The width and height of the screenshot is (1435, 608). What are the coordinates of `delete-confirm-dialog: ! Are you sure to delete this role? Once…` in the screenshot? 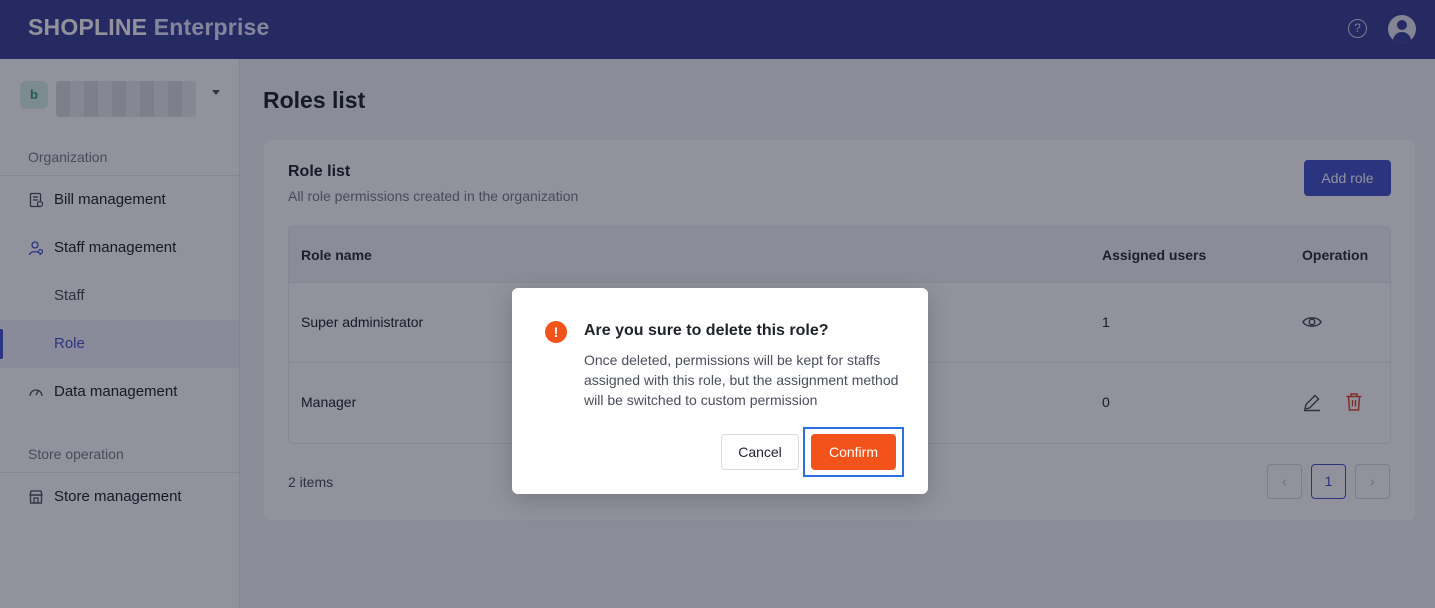 It's located at (720, 391).